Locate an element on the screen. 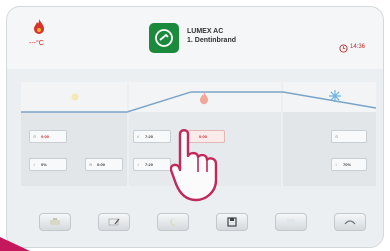  cooling-vacuum-cell: ↕ 70% is located at coordinates (349, 164).